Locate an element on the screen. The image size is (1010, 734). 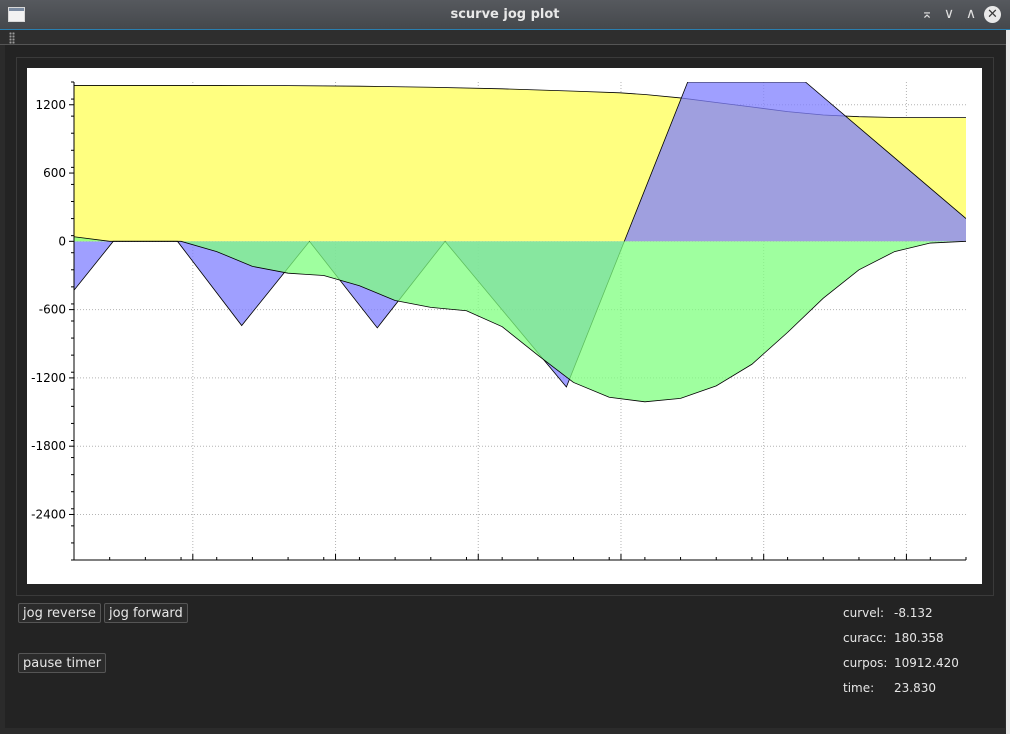
jog-reverse-button: jog reverse is located at coordinates (59, 613).